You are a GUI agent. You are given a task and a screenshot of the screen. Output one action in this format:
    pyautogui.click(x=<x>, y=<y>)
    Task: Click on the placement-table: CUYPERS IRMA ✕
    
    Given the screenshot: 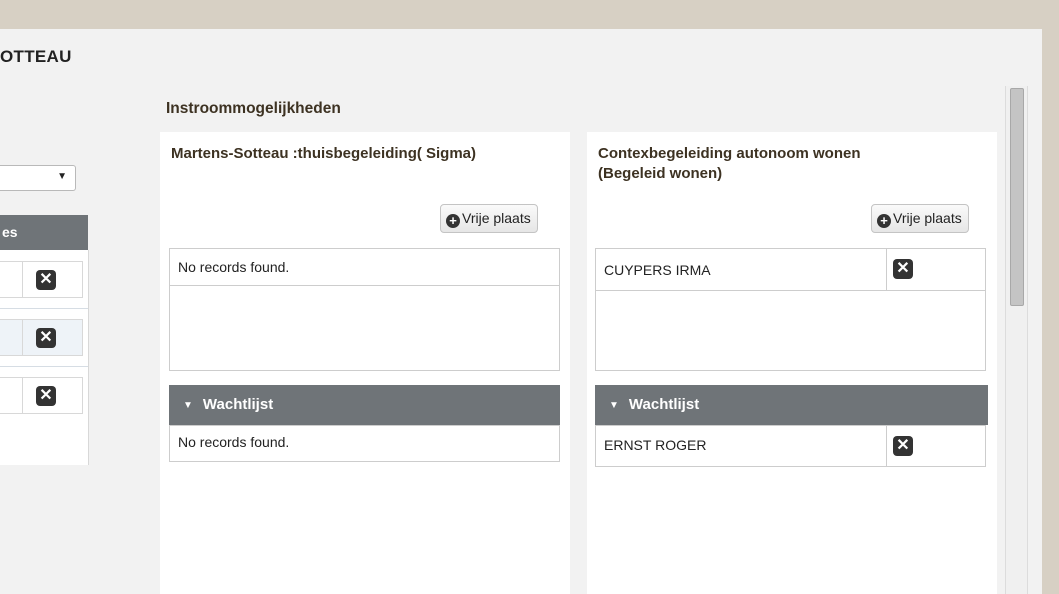 What is the action you would take?
    pyautogui.click(x=790, y=309)
    